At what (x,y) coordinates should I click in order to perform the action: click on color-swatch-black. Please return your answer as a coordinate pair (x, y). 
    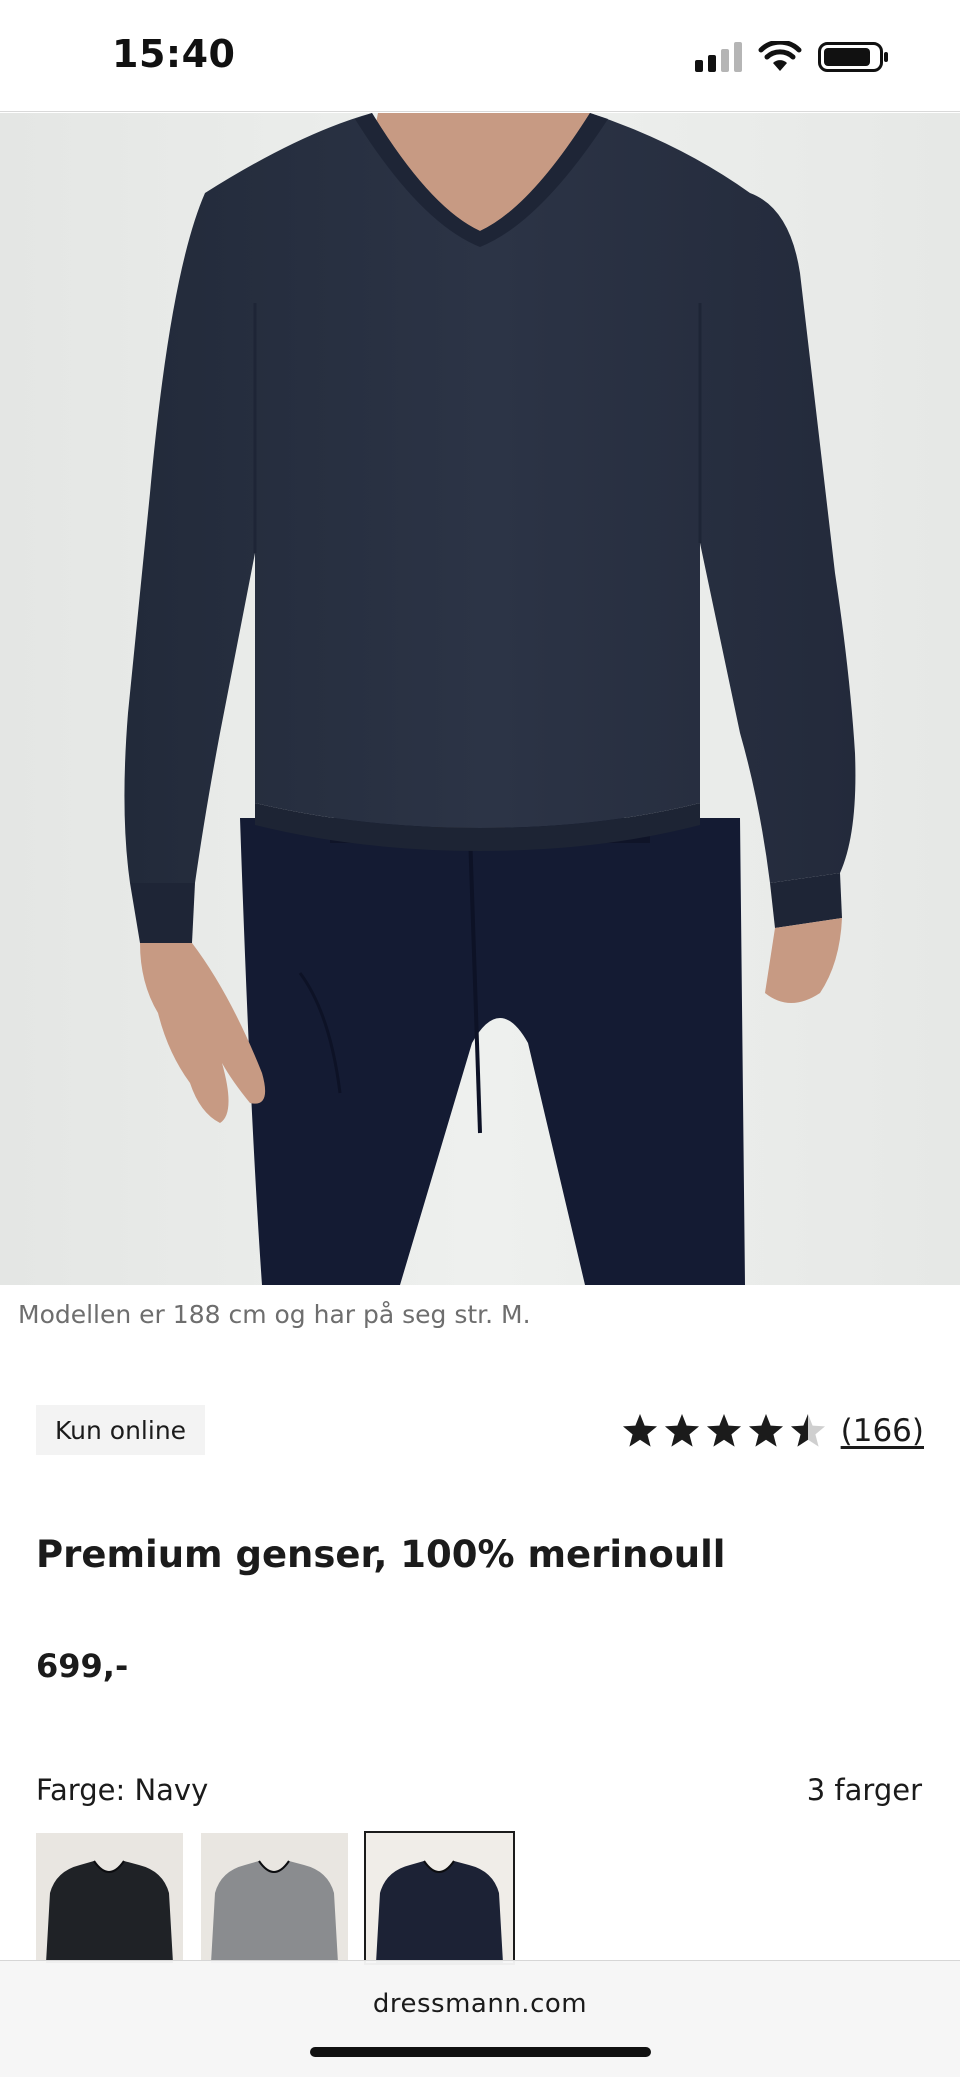
    Looking at the image, I should click on (109, 1898).